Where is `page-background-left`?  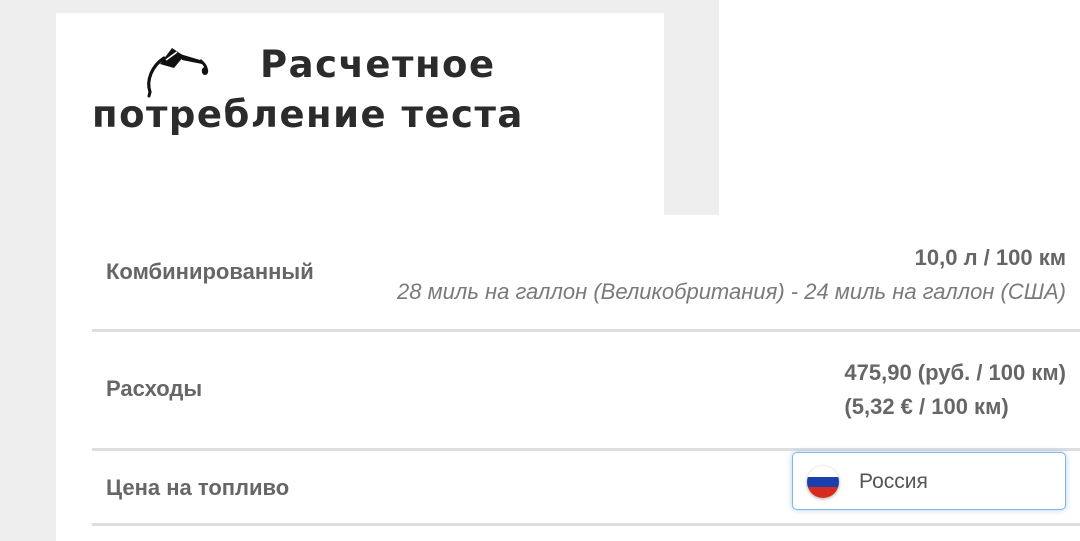
page-background-left is located at coordinates (28, 378).